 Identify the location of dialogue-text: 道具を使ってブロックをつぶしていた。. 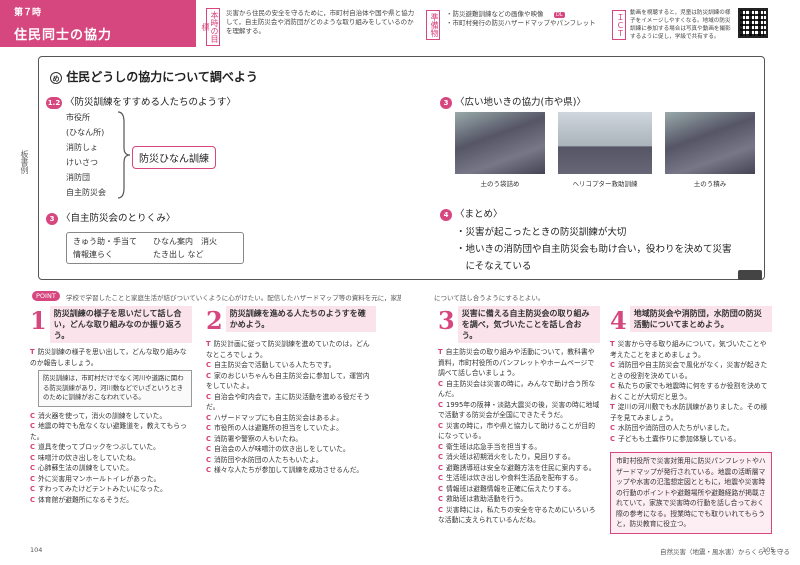
(99, 447).